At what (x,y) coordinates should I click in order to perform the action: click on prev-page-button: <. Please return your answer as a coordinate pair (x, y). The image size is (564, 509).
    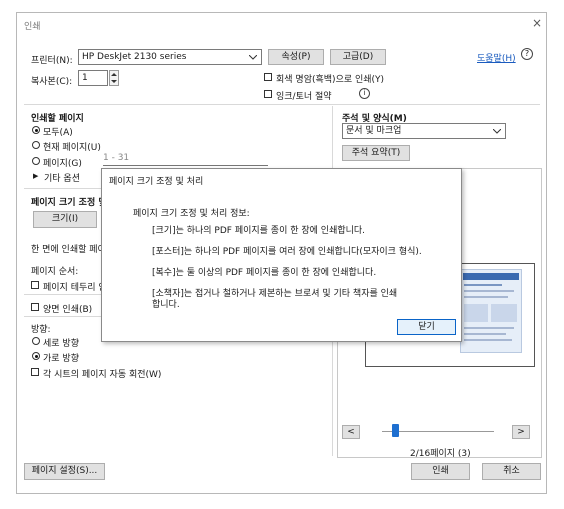
    Looking at the image, I should click on (351, 432).